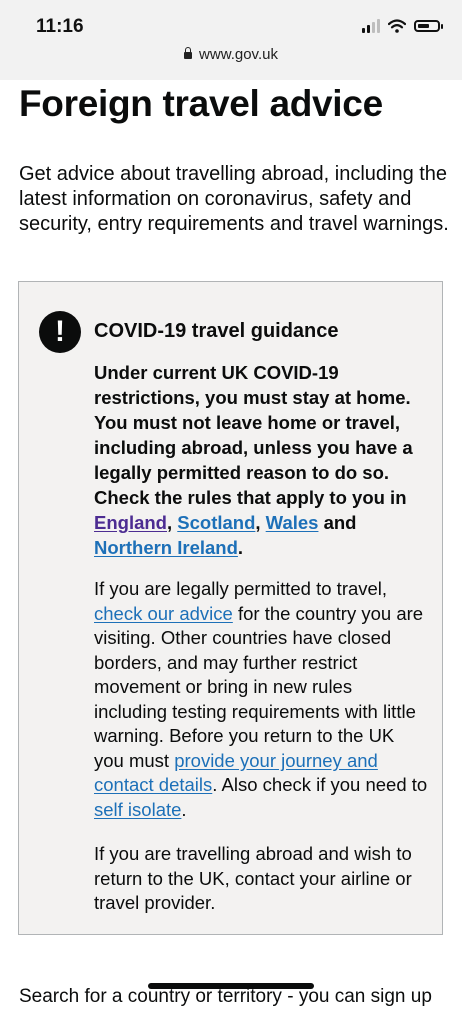  What do you see at coordinates (320, 784) in the screenshot?
I see `paragraph-text: . Also check if you need to` at bounding box center [320, 784].